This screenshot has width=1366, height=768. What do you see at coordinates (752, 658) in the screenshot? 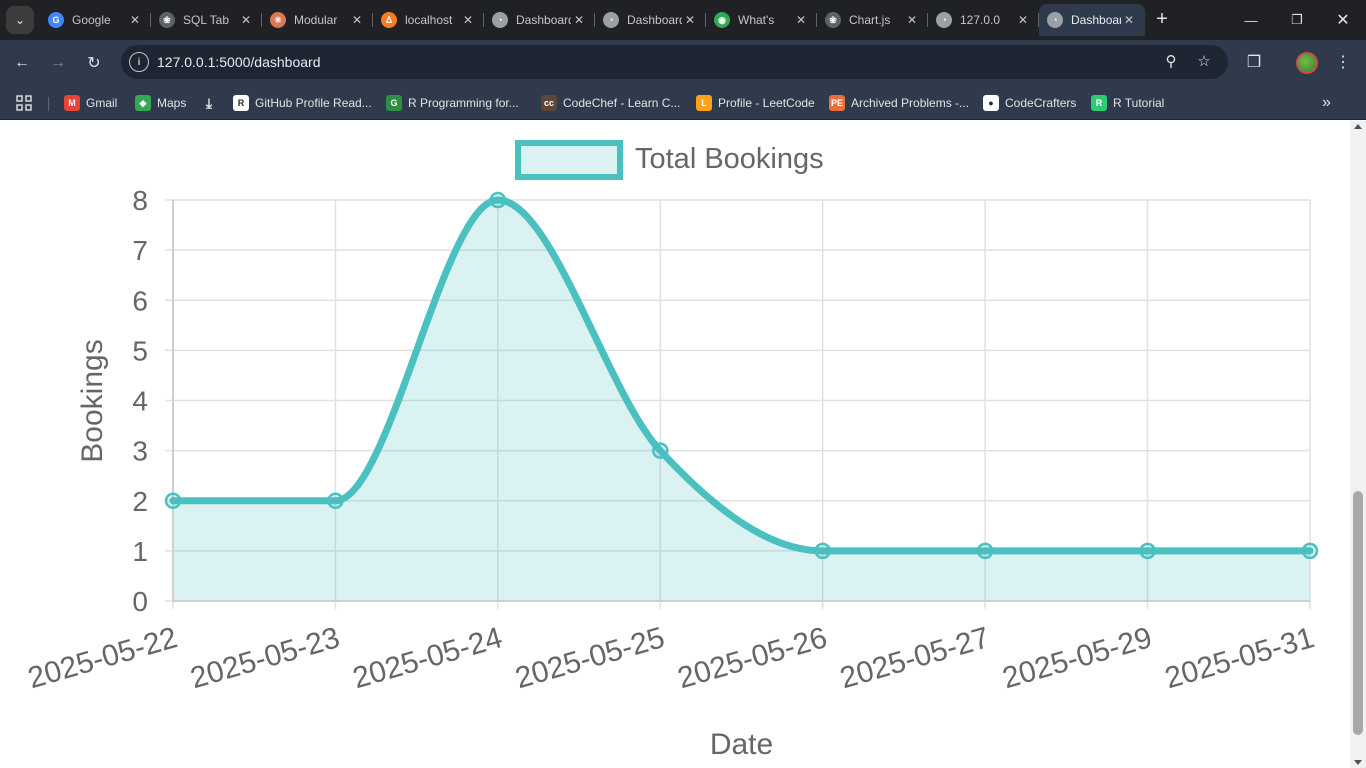
I see `x-tick-label: 2025-05-26` at bounding box center [752, 658].